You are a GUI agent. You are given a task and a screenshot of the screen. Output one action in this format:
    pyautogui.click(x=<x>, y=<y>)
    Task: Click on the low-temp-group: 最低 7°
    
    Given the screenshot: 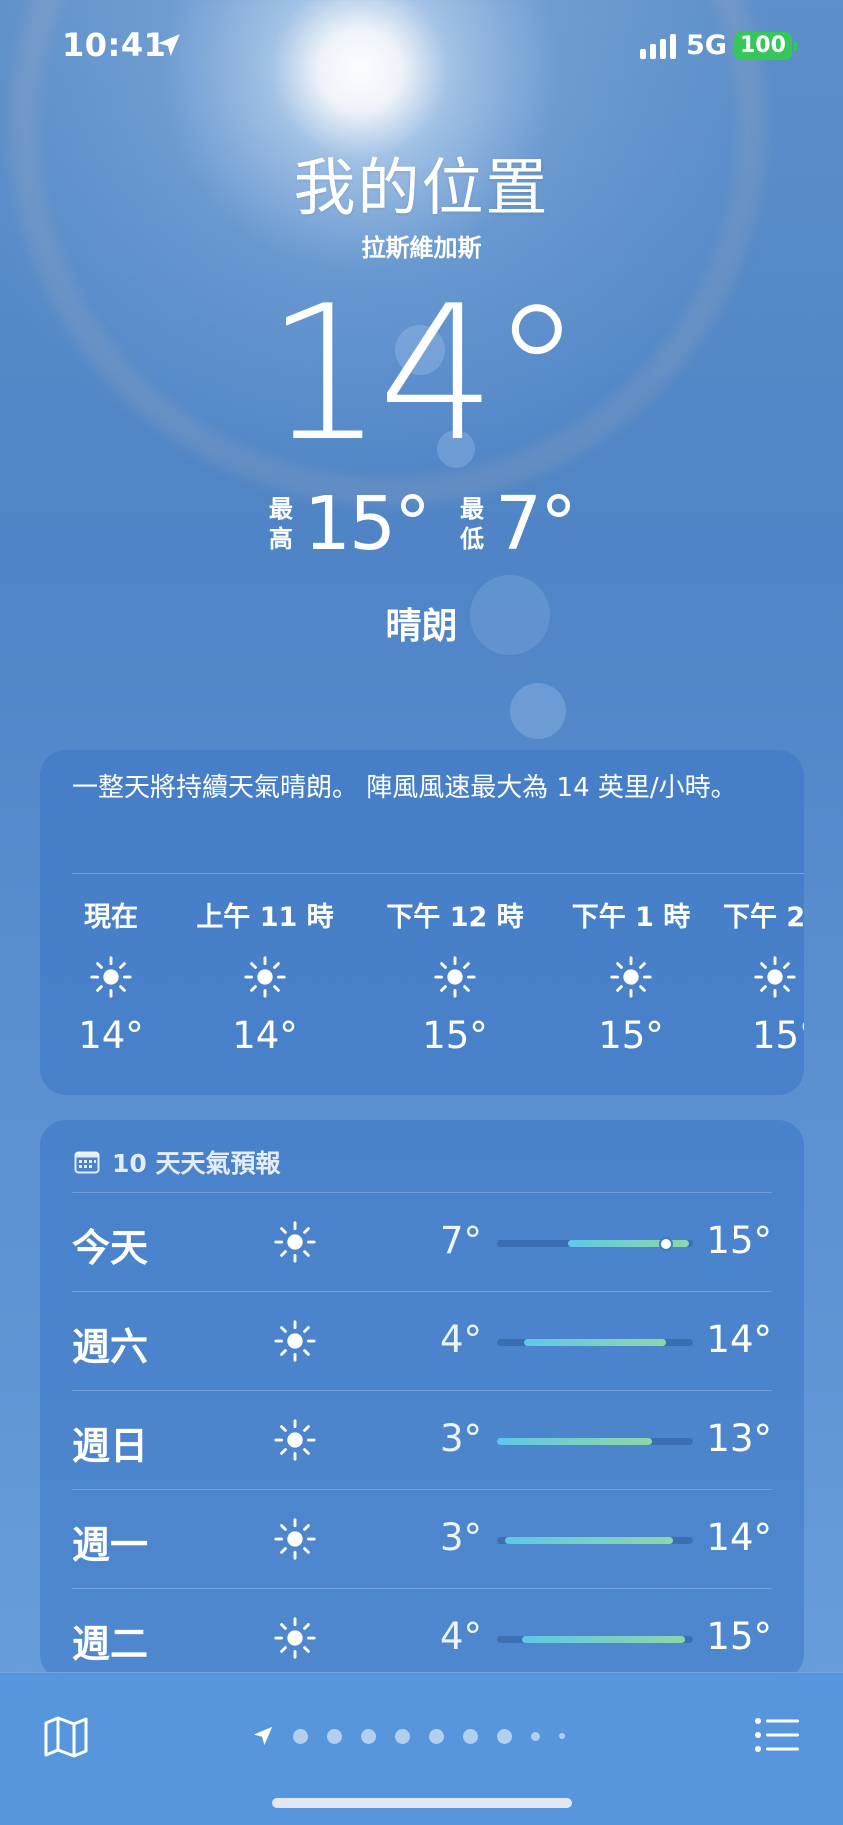 What is the action you would take?
    pyautogui.click(x=518, y=524)
    